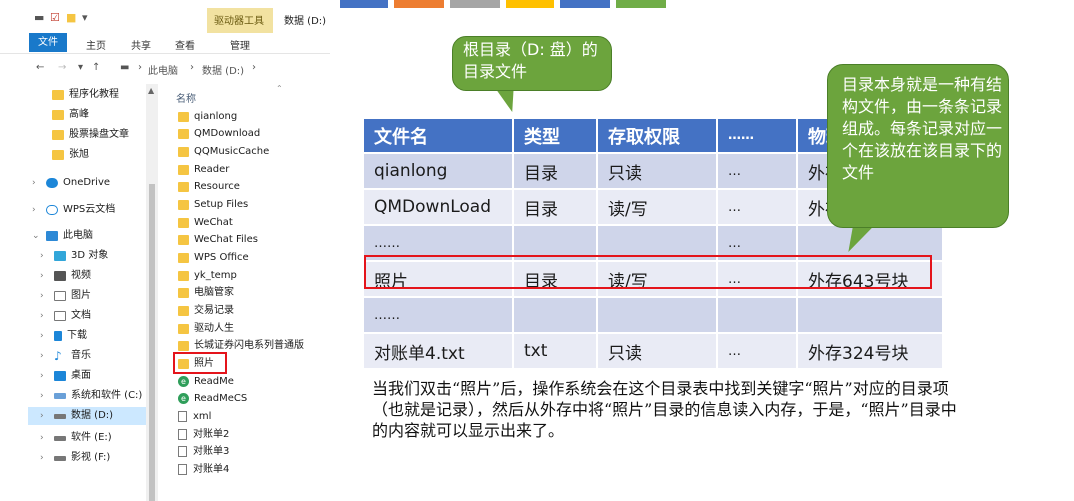  Describe the element at coordinates (185, 44) in the screenshot. I see `tab-view: 查看` at that location.